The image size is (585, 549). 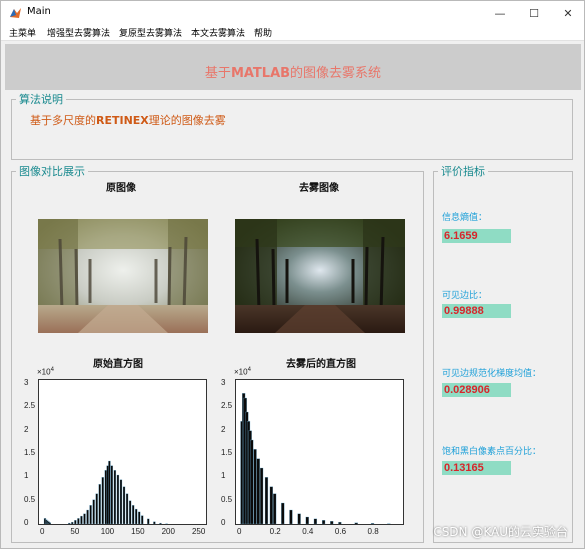 What do you see at coordinates (476, 468) in the screenshot?
I see `saturated-pixels-value: 0.13165` at bounding box center [476, 468].